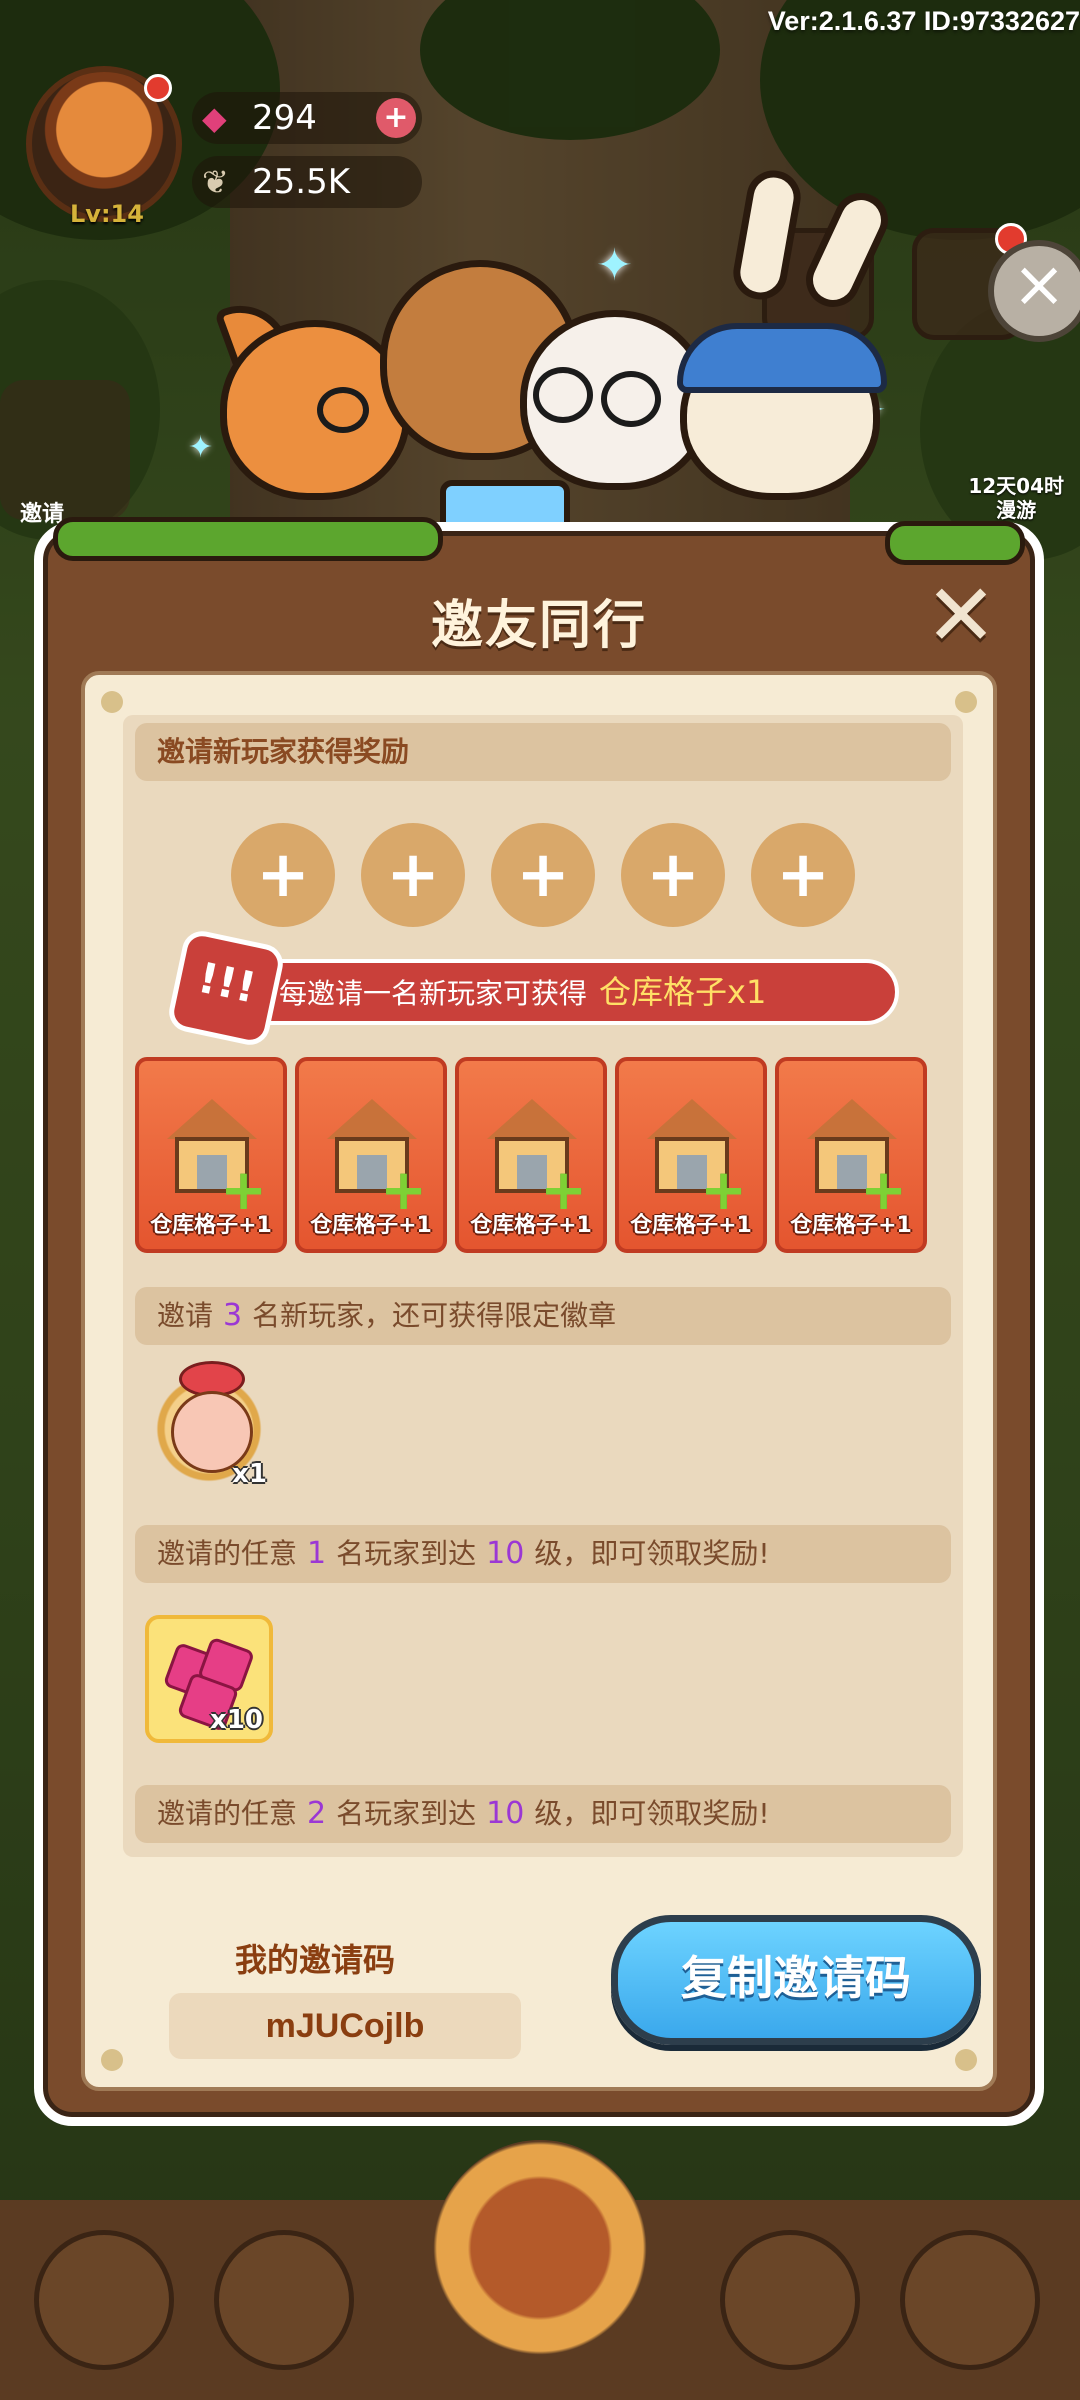  What do you see at coordinates (214, 118) in the screenshot?
I see `gem-icon: ◆` at bounding box center [214, 118].